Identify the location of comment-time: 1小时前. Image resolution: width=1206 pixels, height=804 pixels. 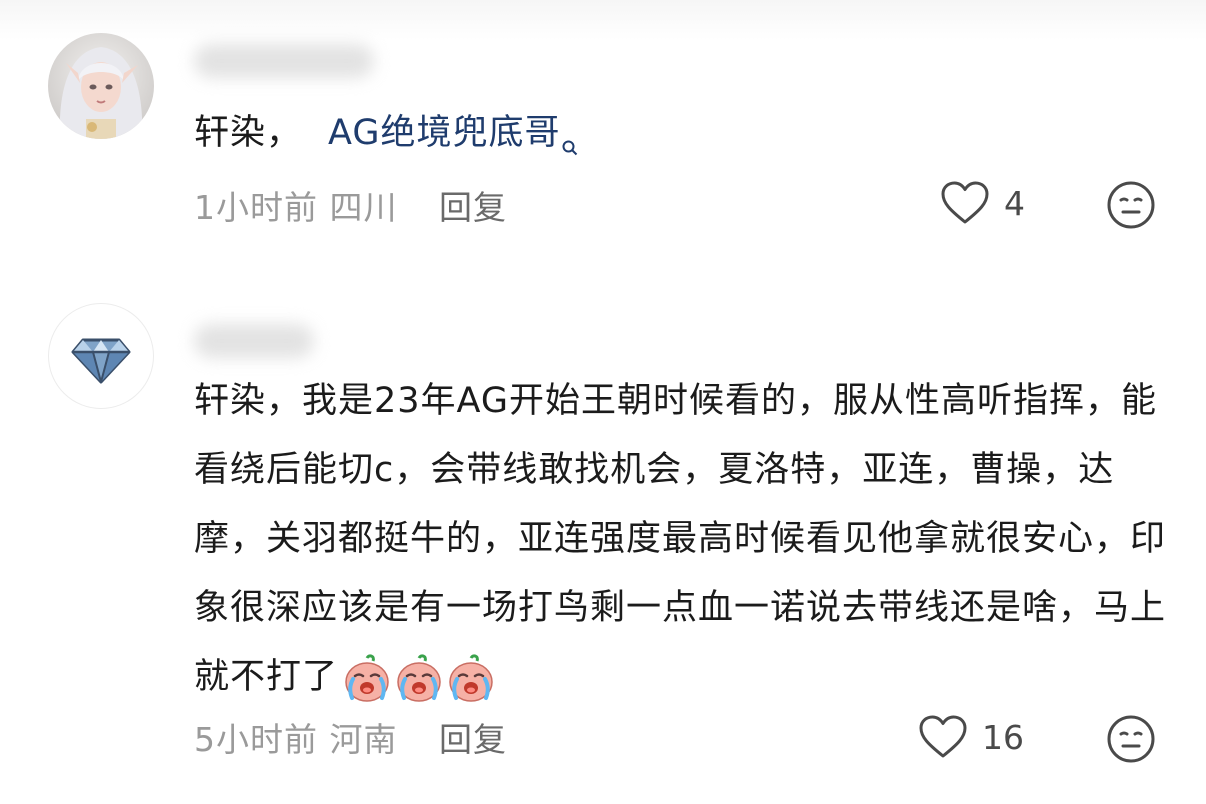
(256, 207).